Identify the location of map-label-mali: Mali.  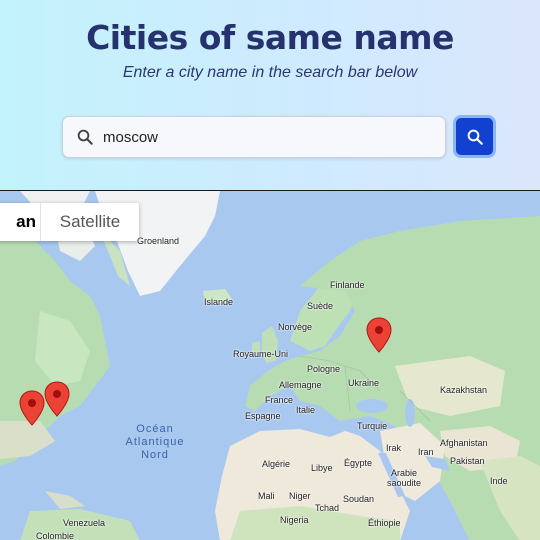
(266, 496).